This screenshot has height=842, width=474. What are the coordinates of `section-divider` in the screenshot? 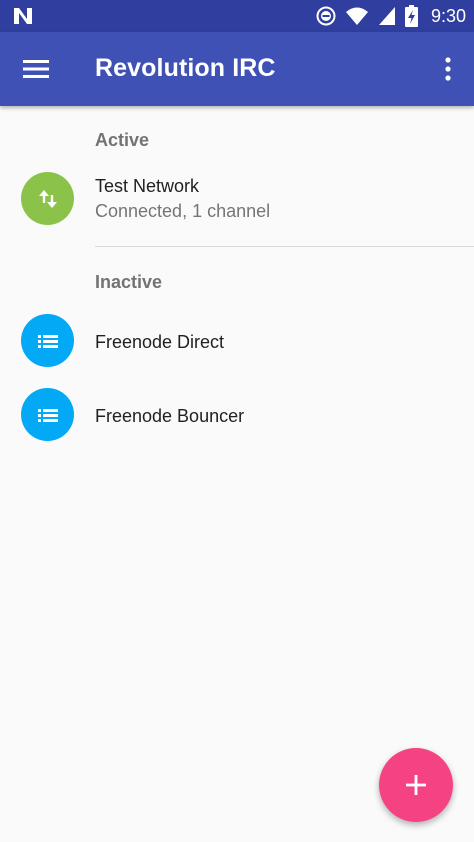 It's located at (284, 246).